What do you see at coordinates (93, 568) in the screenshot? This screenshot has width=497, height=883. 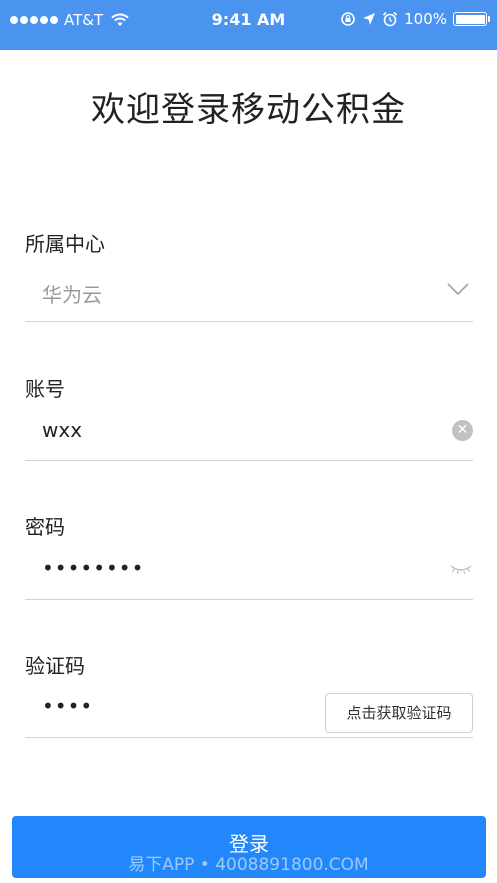 I see `password-value: ••••••••` at bounding box center [93, 568].